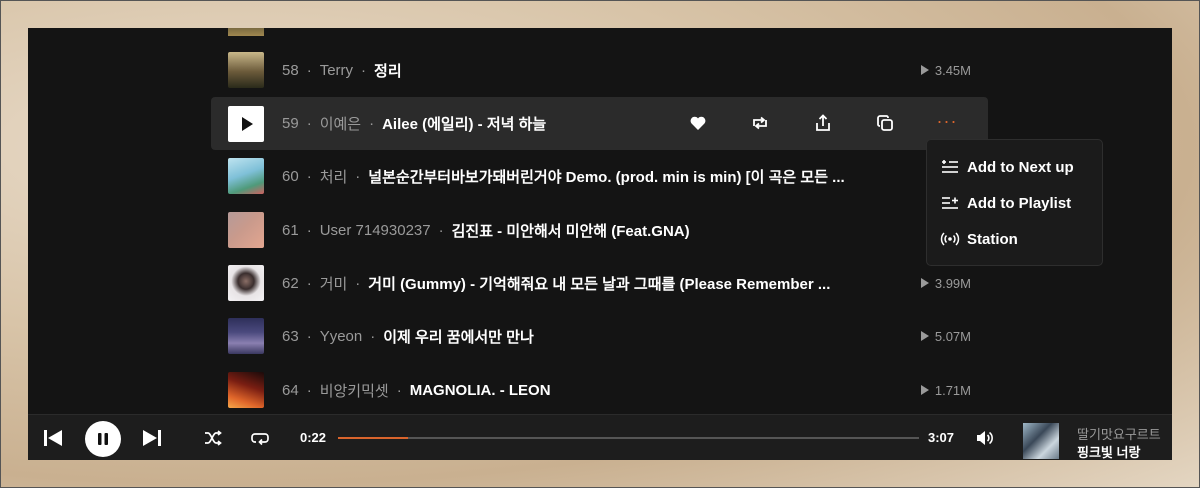 The height and width of the screenshot is (488, 1200). I want to click on play-icon, so click(247, 123).